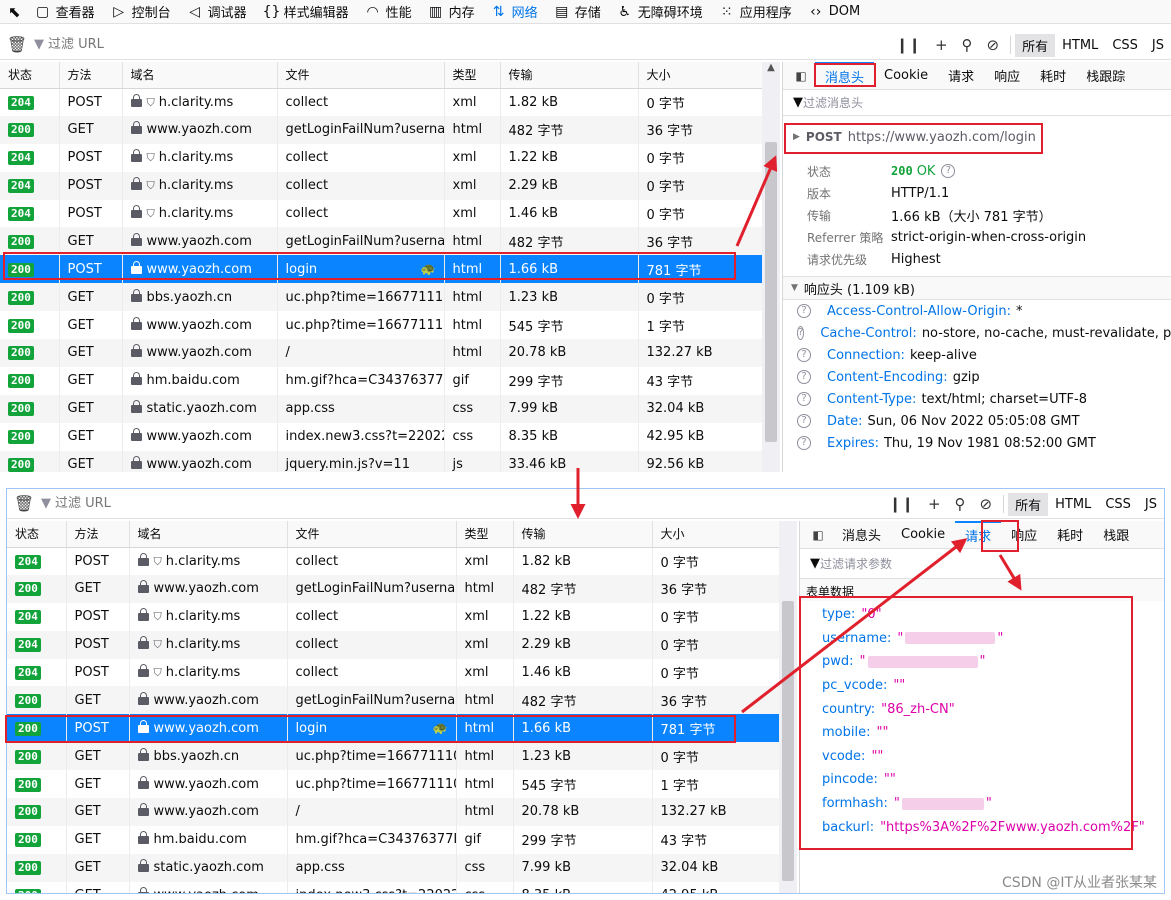 This screenshot has height=900, width=1171. Describe the element at coordinates (13, 12) in the screenshot. I see `element-picker-icon: ⬉` at that location.